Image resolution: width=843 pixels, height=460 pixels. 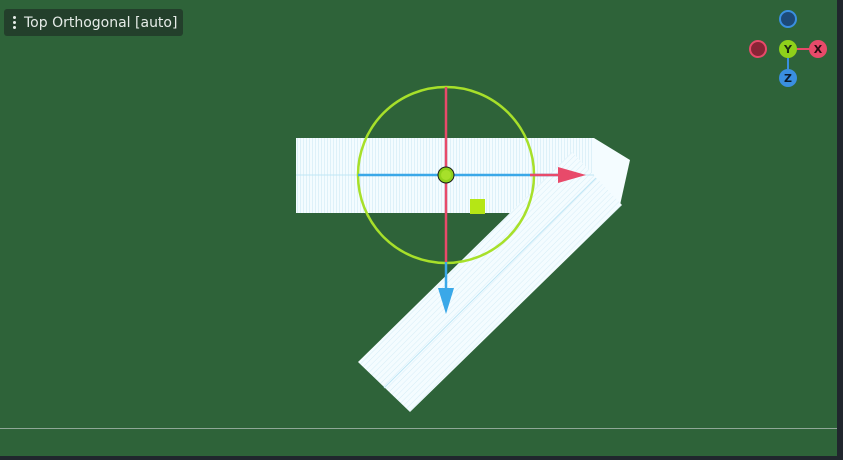 I want to click on view-menu-button: Top Orthogonal [auto], so click(x=94, y=22).